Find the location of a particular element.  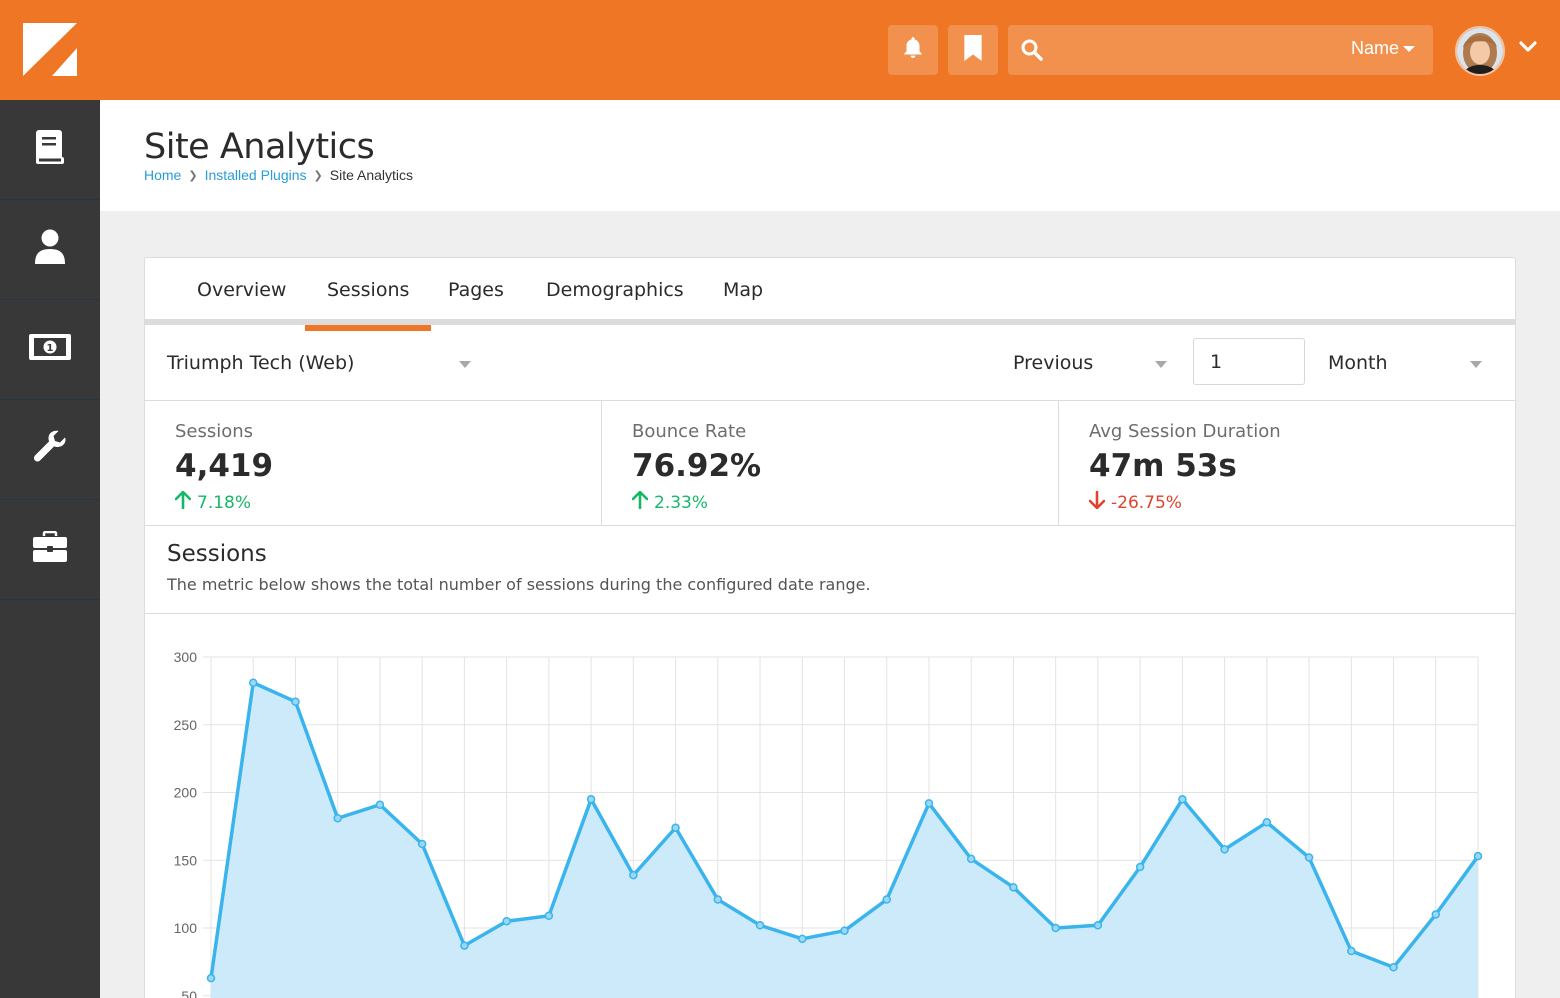

site-select-value: Triumph Tech (Web) is located at coordinates (261, 363).